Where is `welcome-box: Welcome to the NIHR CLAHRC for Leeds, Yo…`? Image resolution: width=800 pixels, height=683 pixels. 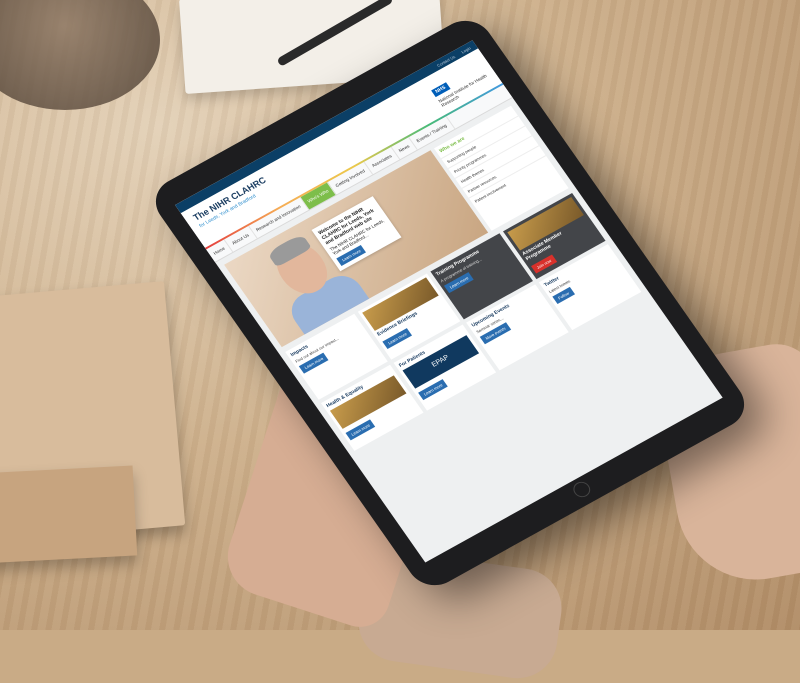 welcome-box: Welcome to the NIHR CLAHRC for Leeds, Yo… is located at coordinates (356, 234).